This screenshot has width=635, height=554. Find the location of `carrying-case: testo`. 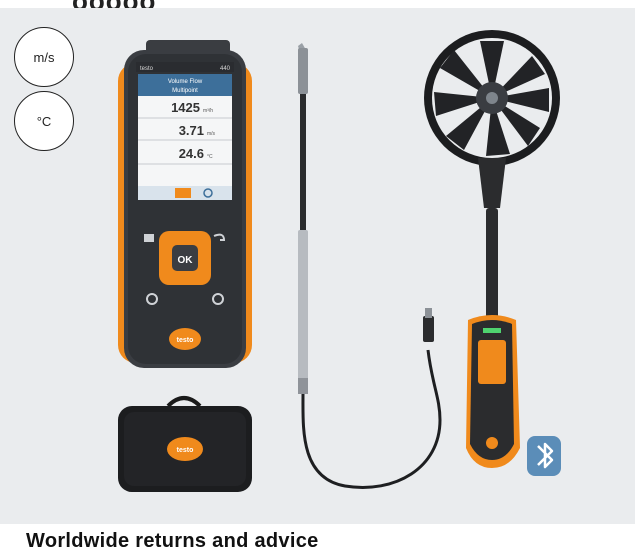

carrying-case: testo is located at coordinates (185, 444).